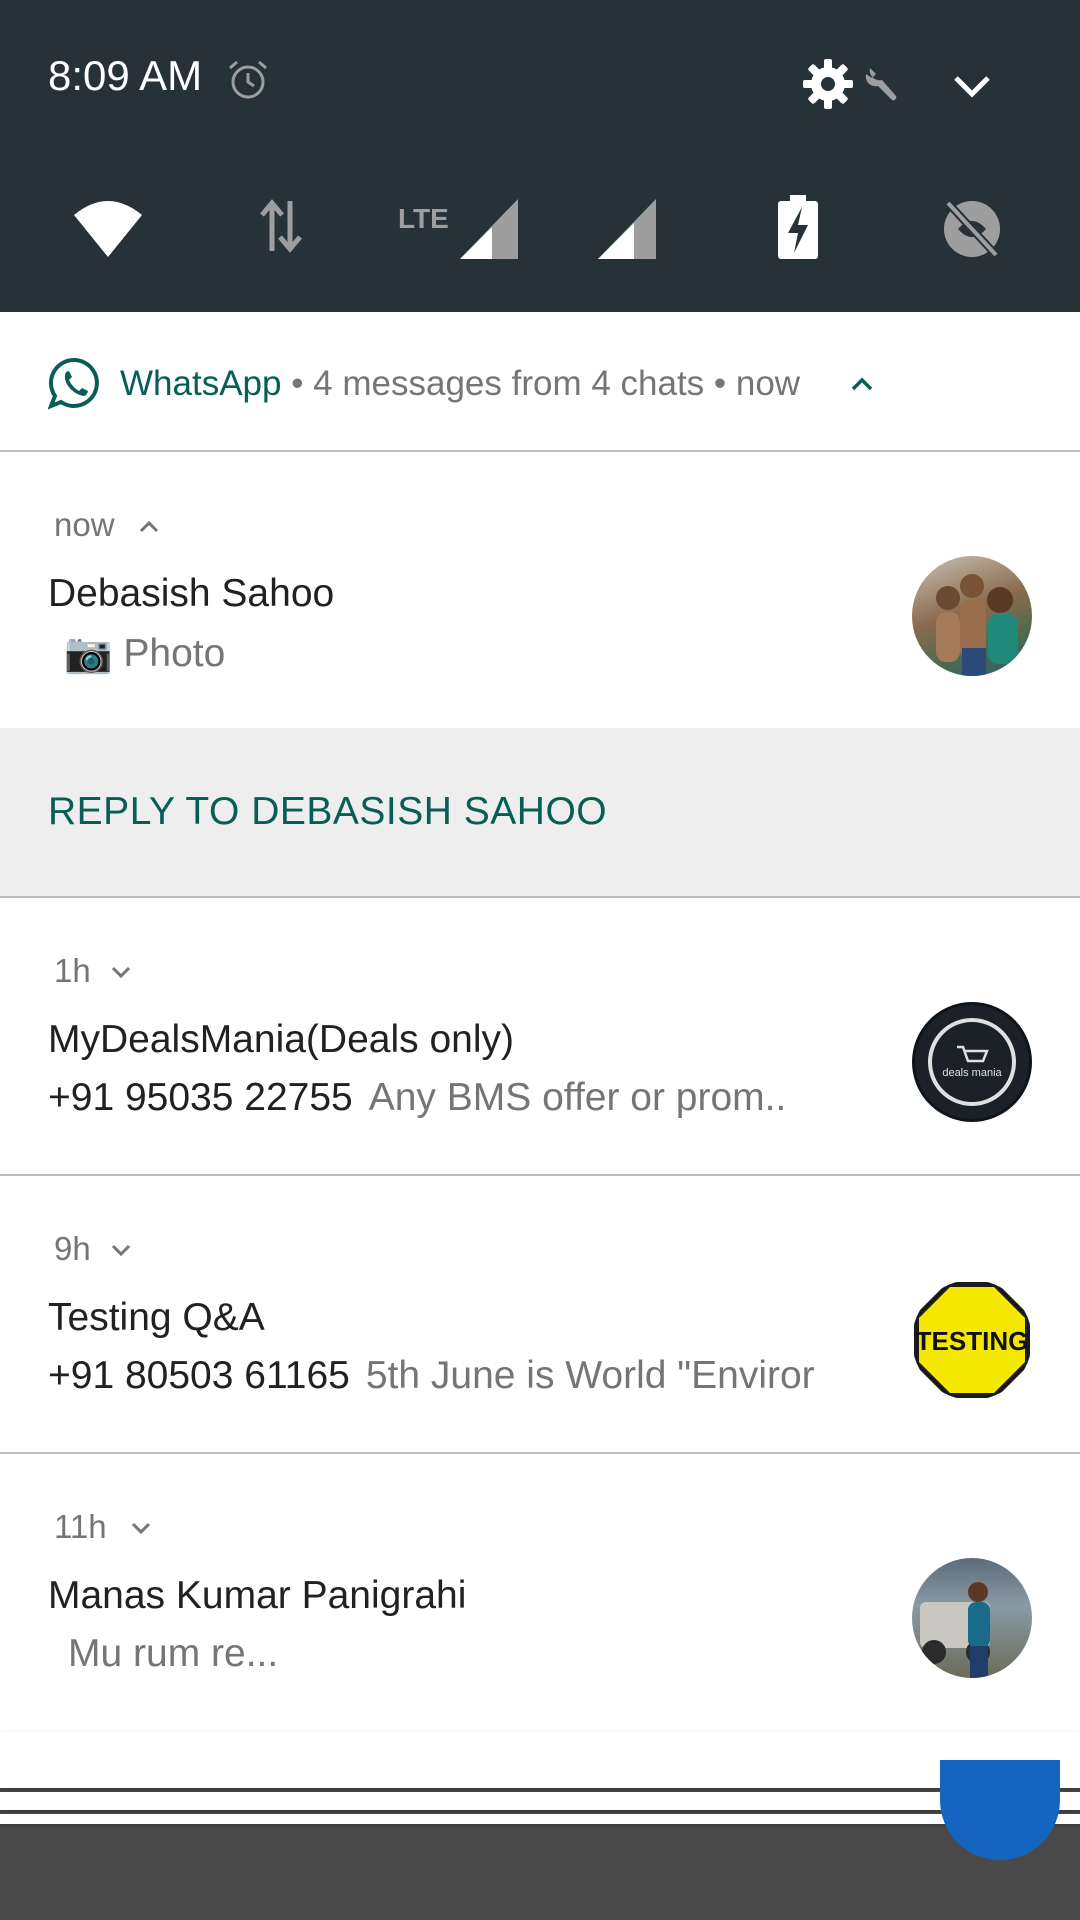  I want to click on notification-time: now, so click(84, 524).